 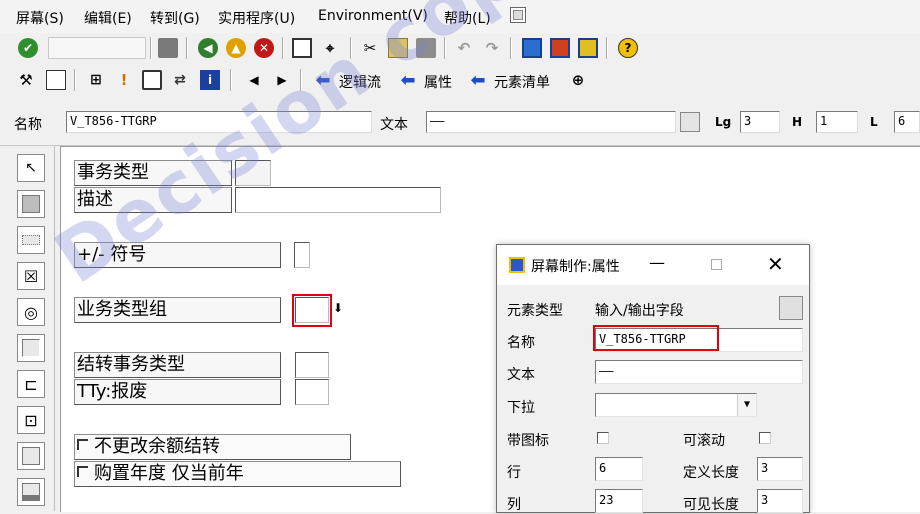 I want to click on enter-check-icon: ✔, so click(x=28, y=48).